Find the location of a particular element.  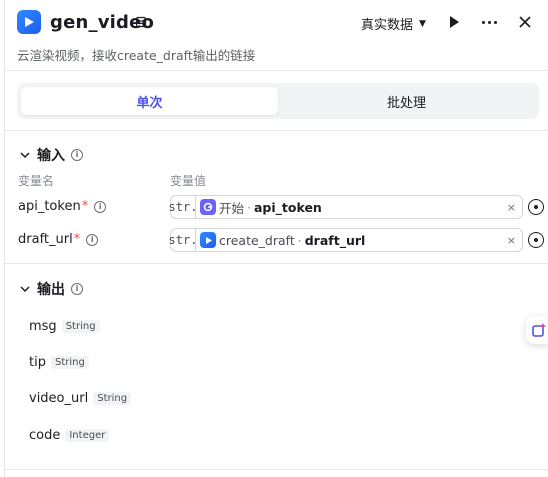

close-icon is located at coordinates (525, 22).